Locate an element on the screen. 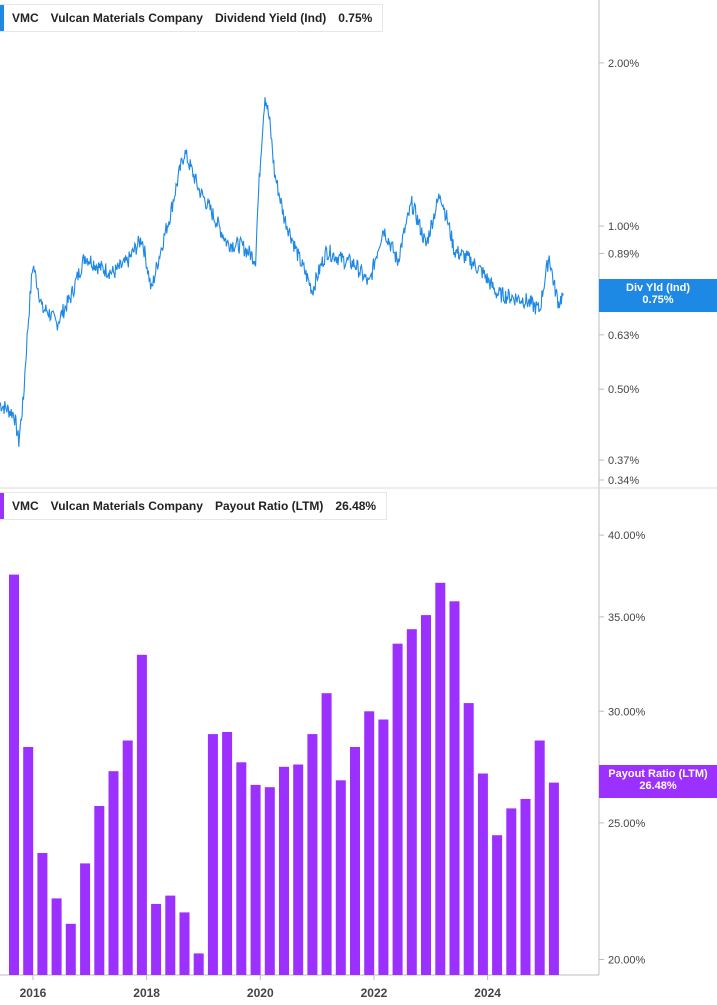 Image resolution: width=717 pixels, height=1005 pixels. current-value-tag-yield: Div Yld (Ind) 0.75% is located at coordinates (658, 295).